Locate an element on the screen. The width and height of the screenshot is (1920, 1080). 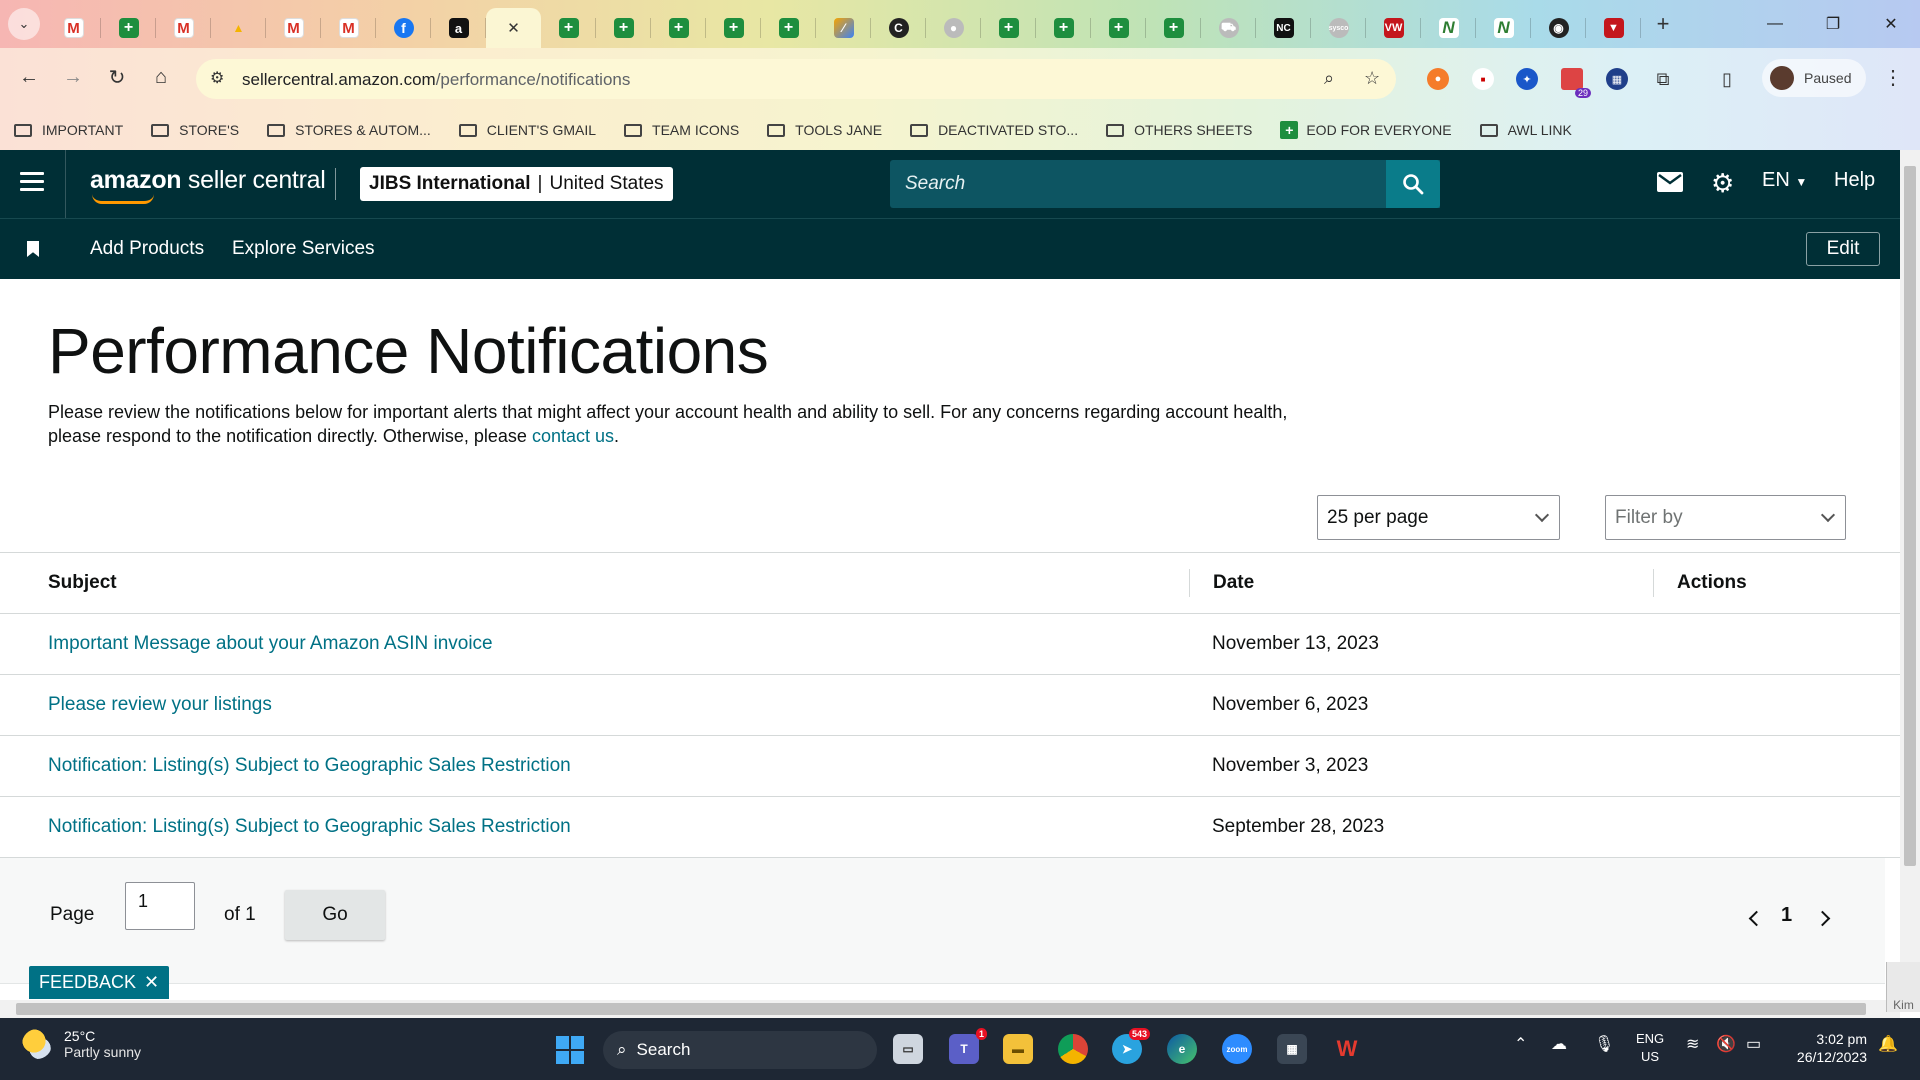
search-icon is located at coordinates (1413, 184).